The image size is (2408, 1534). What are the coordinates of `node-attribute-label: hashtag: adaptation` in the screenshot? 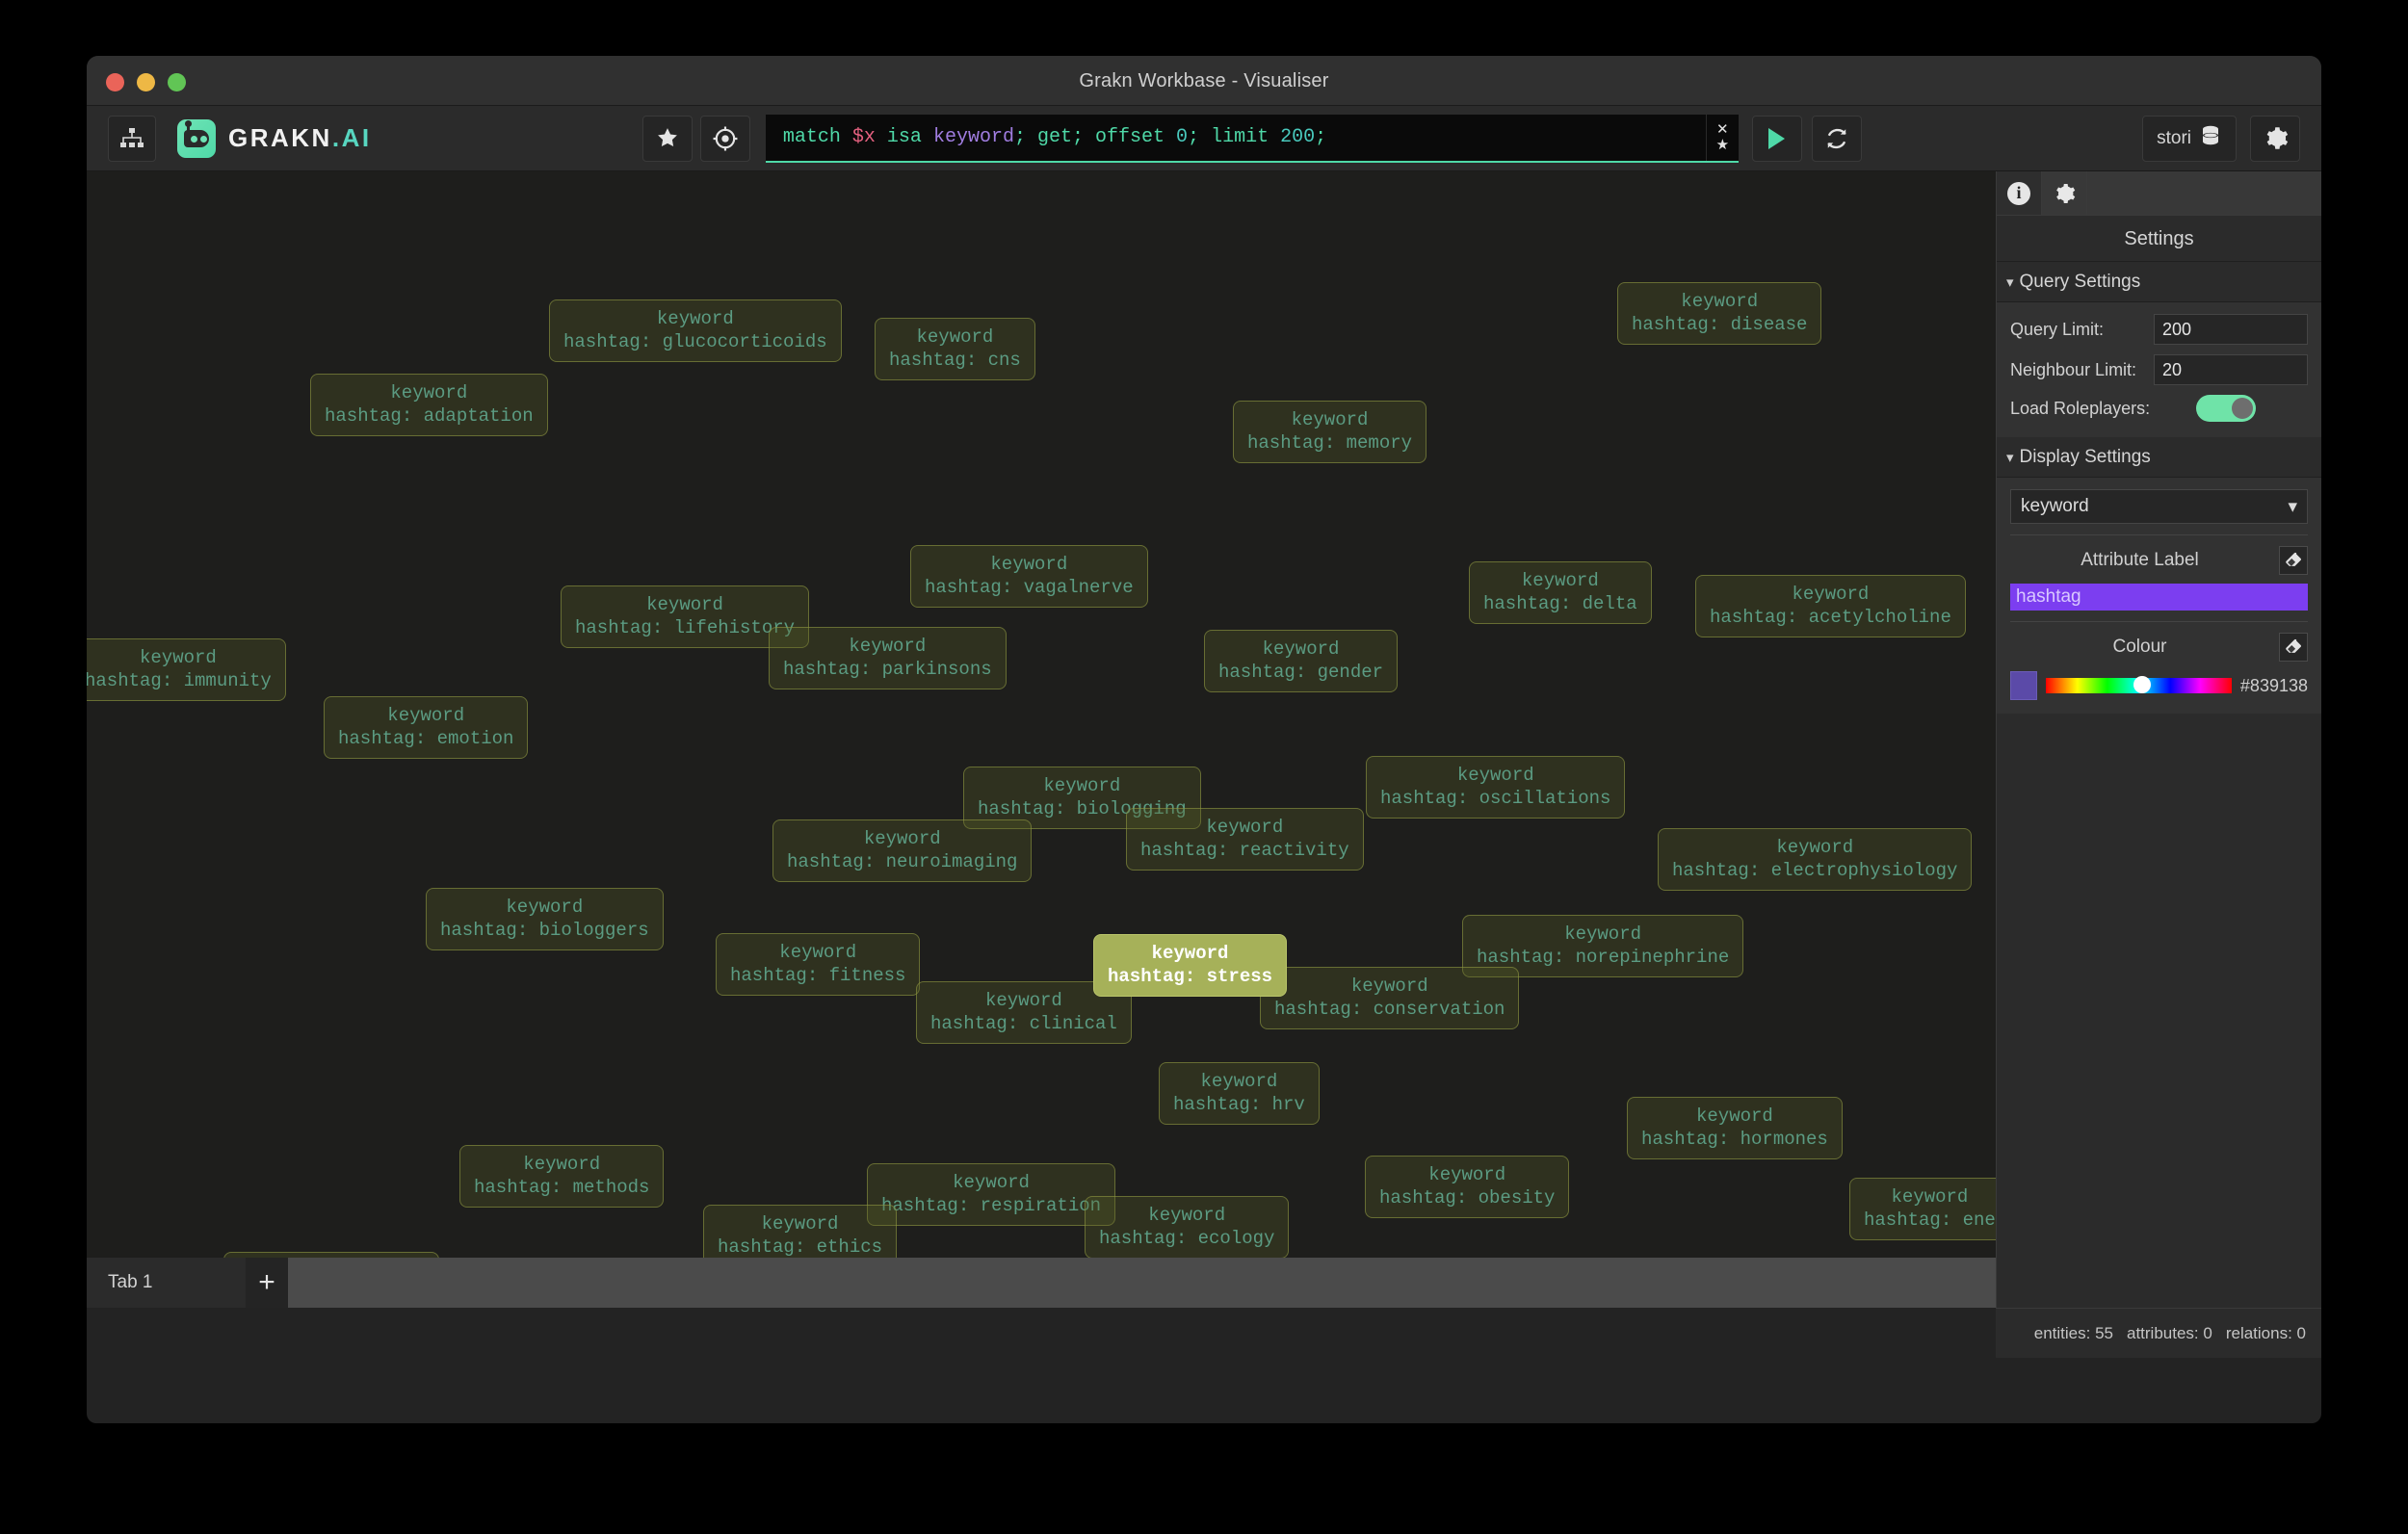 It's located at (429, 417).